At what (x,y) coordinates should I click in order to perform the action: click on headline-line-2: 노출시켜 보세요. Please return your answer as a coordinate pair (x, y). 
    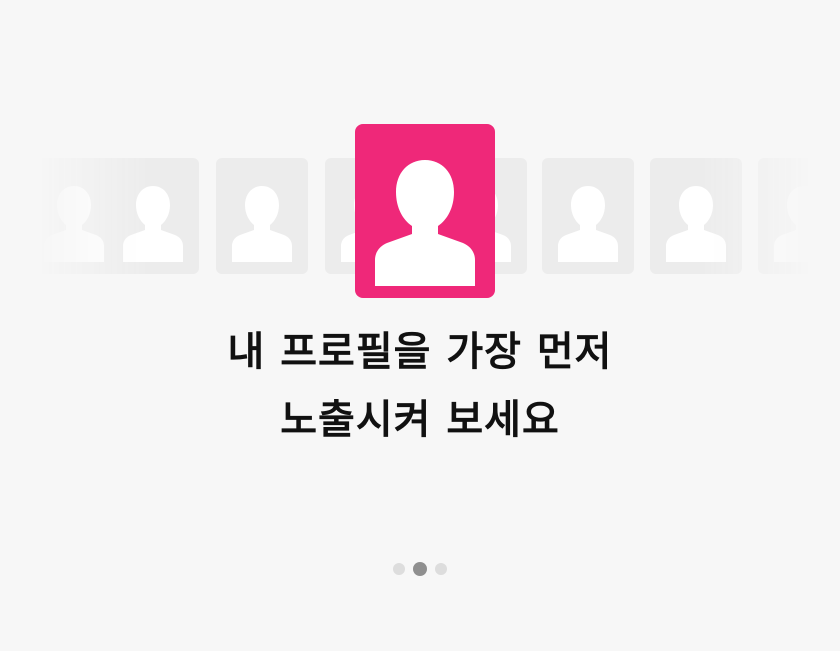
    Looking at the image, I should click on (420, 420).